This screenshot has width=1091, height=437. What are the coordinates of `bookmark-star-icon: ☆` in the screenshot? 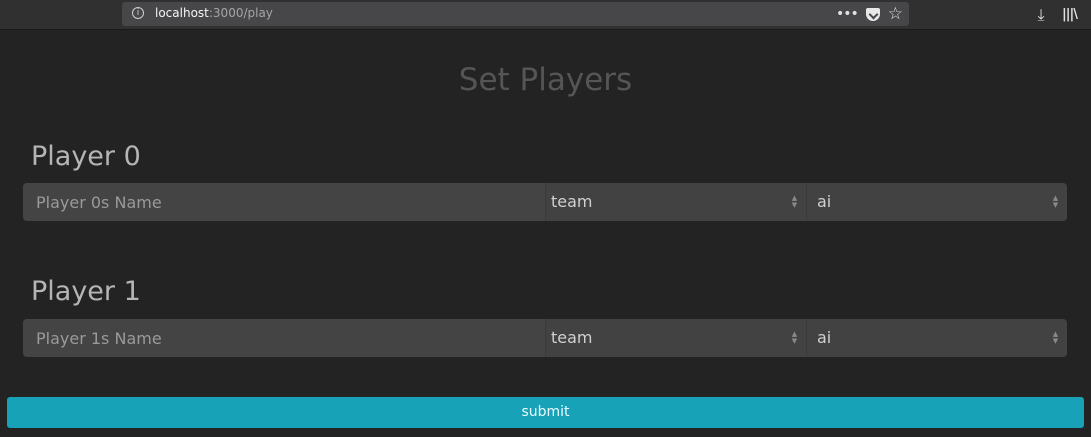 It's located at (895, 14).